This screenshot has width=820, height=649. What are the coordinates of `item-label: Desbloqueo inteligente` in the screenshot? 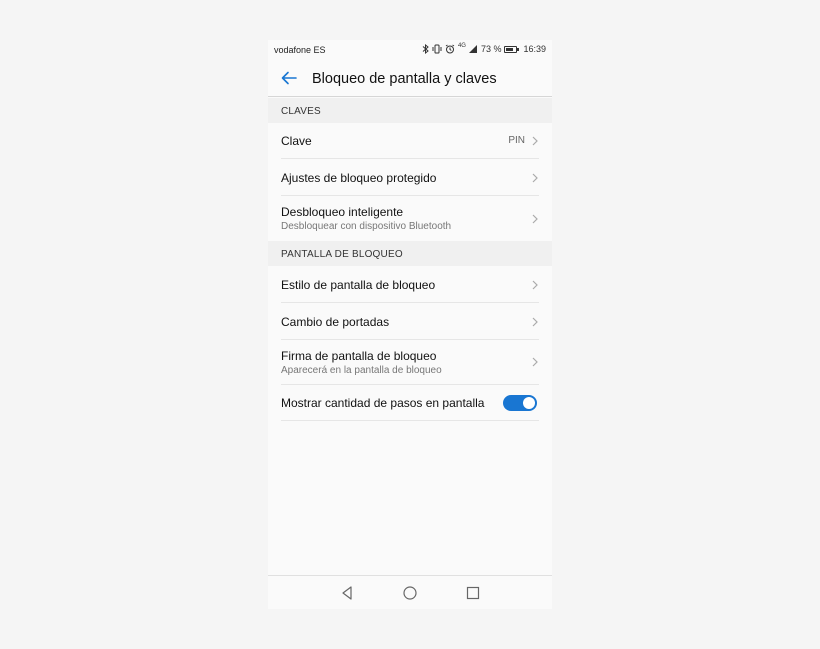 It's located at (342, 212).